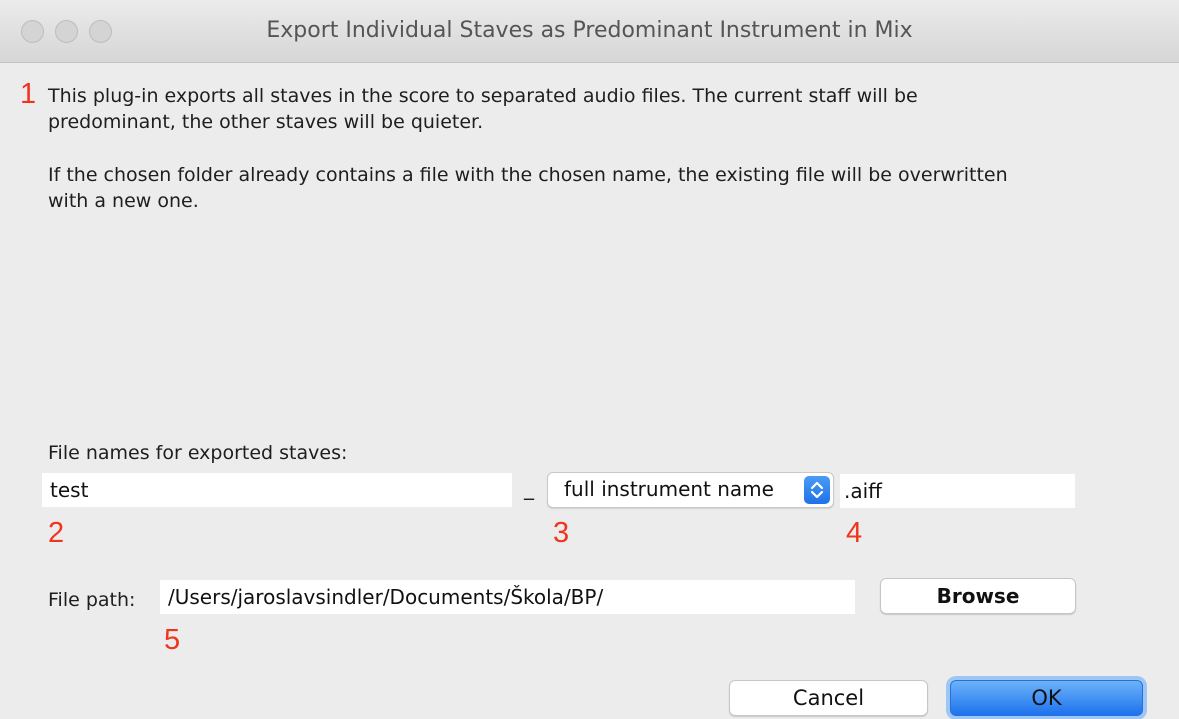 The height and width of the screenshot is (719, 1179). Describe the element at coordinates (957, 491) in the screenshot. I see `extension-input: .aiff` at that location.